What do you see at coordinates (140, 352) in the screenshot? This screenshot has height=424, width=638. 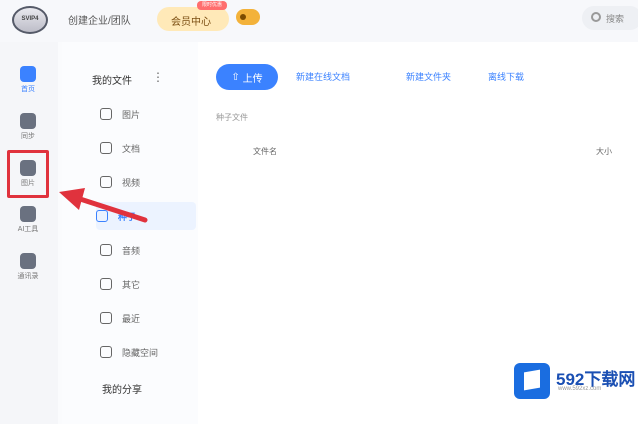 I see `folder-item-label: 隐藏空间` at bounding box center [140, 352].